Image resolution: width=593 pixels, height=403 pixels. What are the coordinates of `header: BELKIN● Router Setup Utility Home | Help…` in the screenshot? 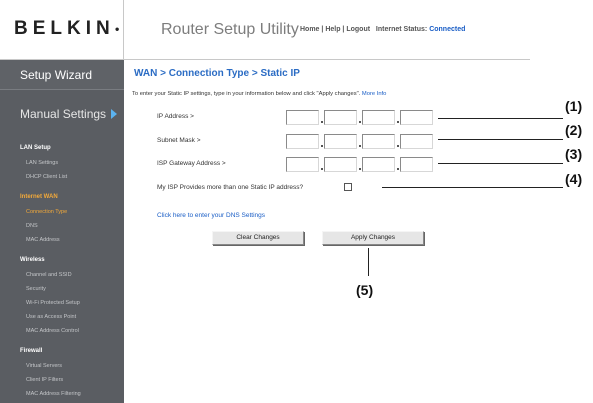 It's located at (265, 29).